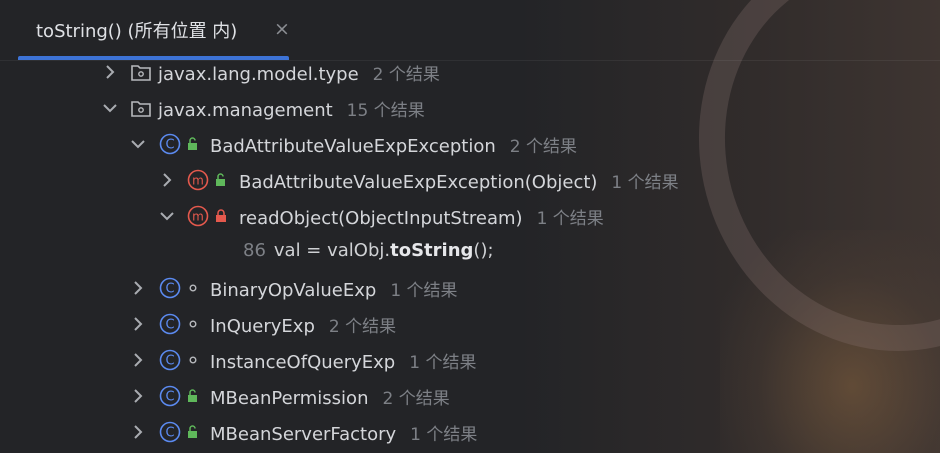  What do you see at coordinates (221, 215) in the screenshot?
I see `private-lock-icon` at bounding box center [221, 215].